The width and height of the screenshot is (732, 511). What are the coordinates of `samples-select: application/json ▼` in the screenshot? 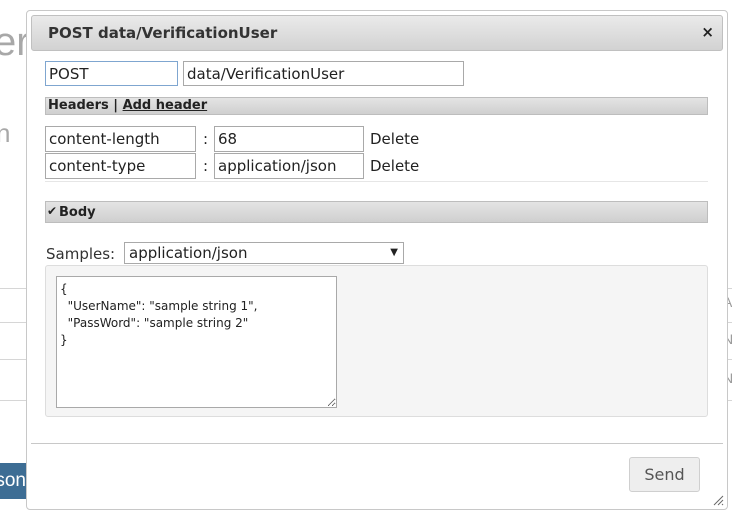 It's located at (264, 253).